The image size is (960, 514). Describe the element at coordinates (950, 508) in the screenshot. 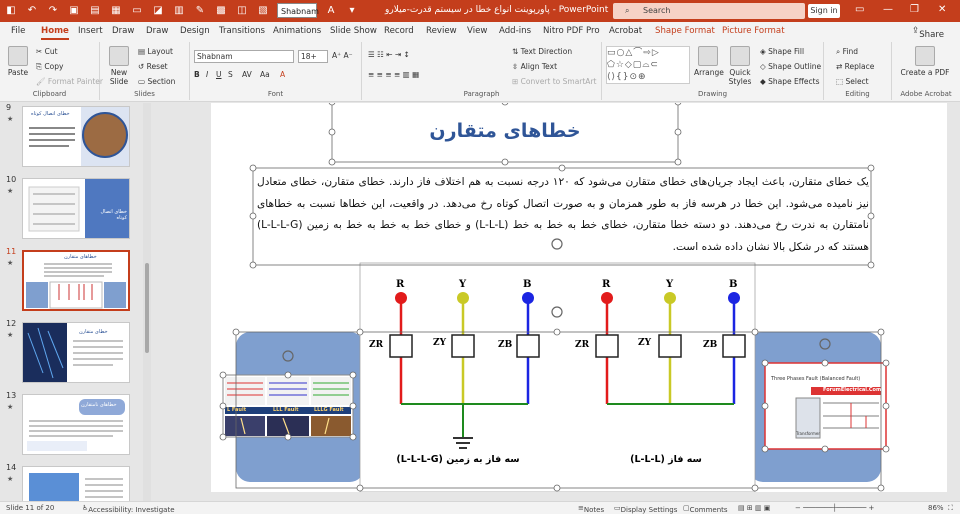

I see `fit-slide-icon: ⛶` at that location.